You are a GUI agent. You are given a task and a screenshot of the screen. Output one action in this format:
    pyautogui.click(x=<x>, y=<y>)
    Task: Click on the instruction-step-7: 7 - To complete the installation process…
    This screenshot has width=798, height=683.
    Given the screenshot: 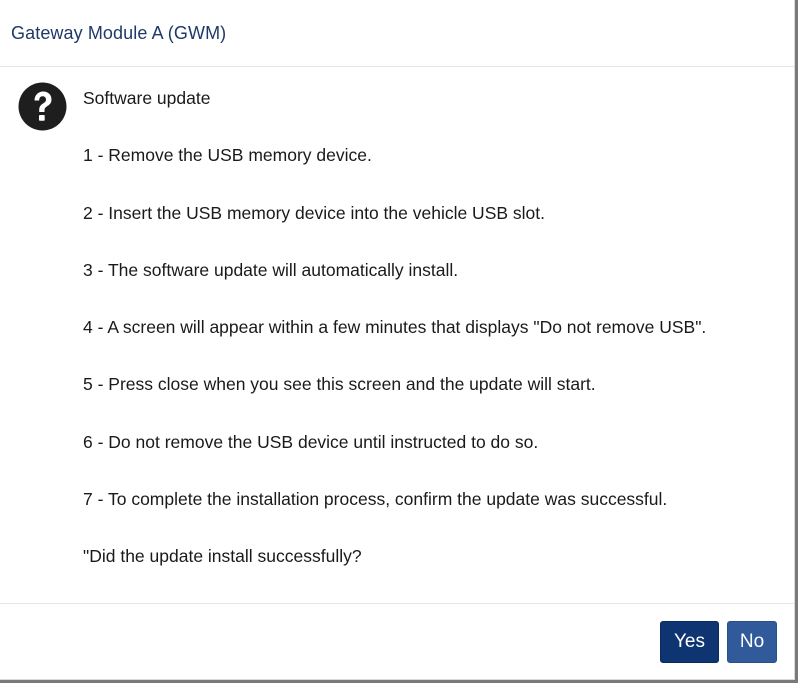 What is the action you would take?
    pyautogui.click(x=375, y=499)
    